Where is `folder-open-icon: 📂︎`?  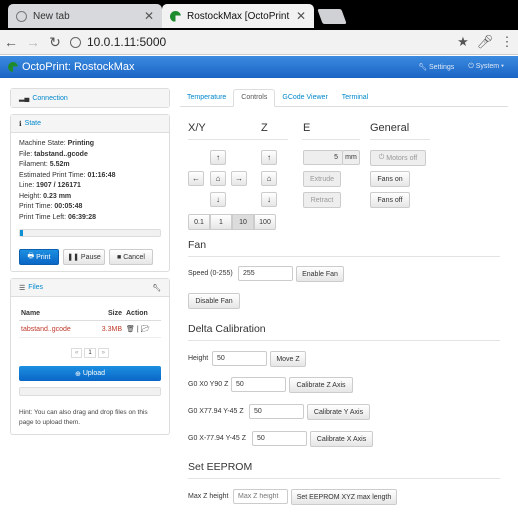
folder-open-icon: 📂︎ is located at coordinates (145, 329).